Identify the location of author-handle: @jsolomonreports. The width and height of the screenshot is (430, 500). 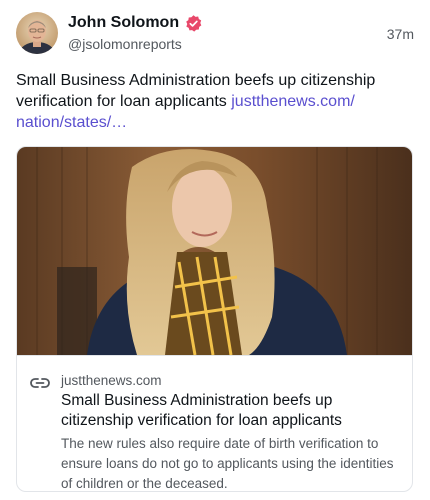
(135, 44).